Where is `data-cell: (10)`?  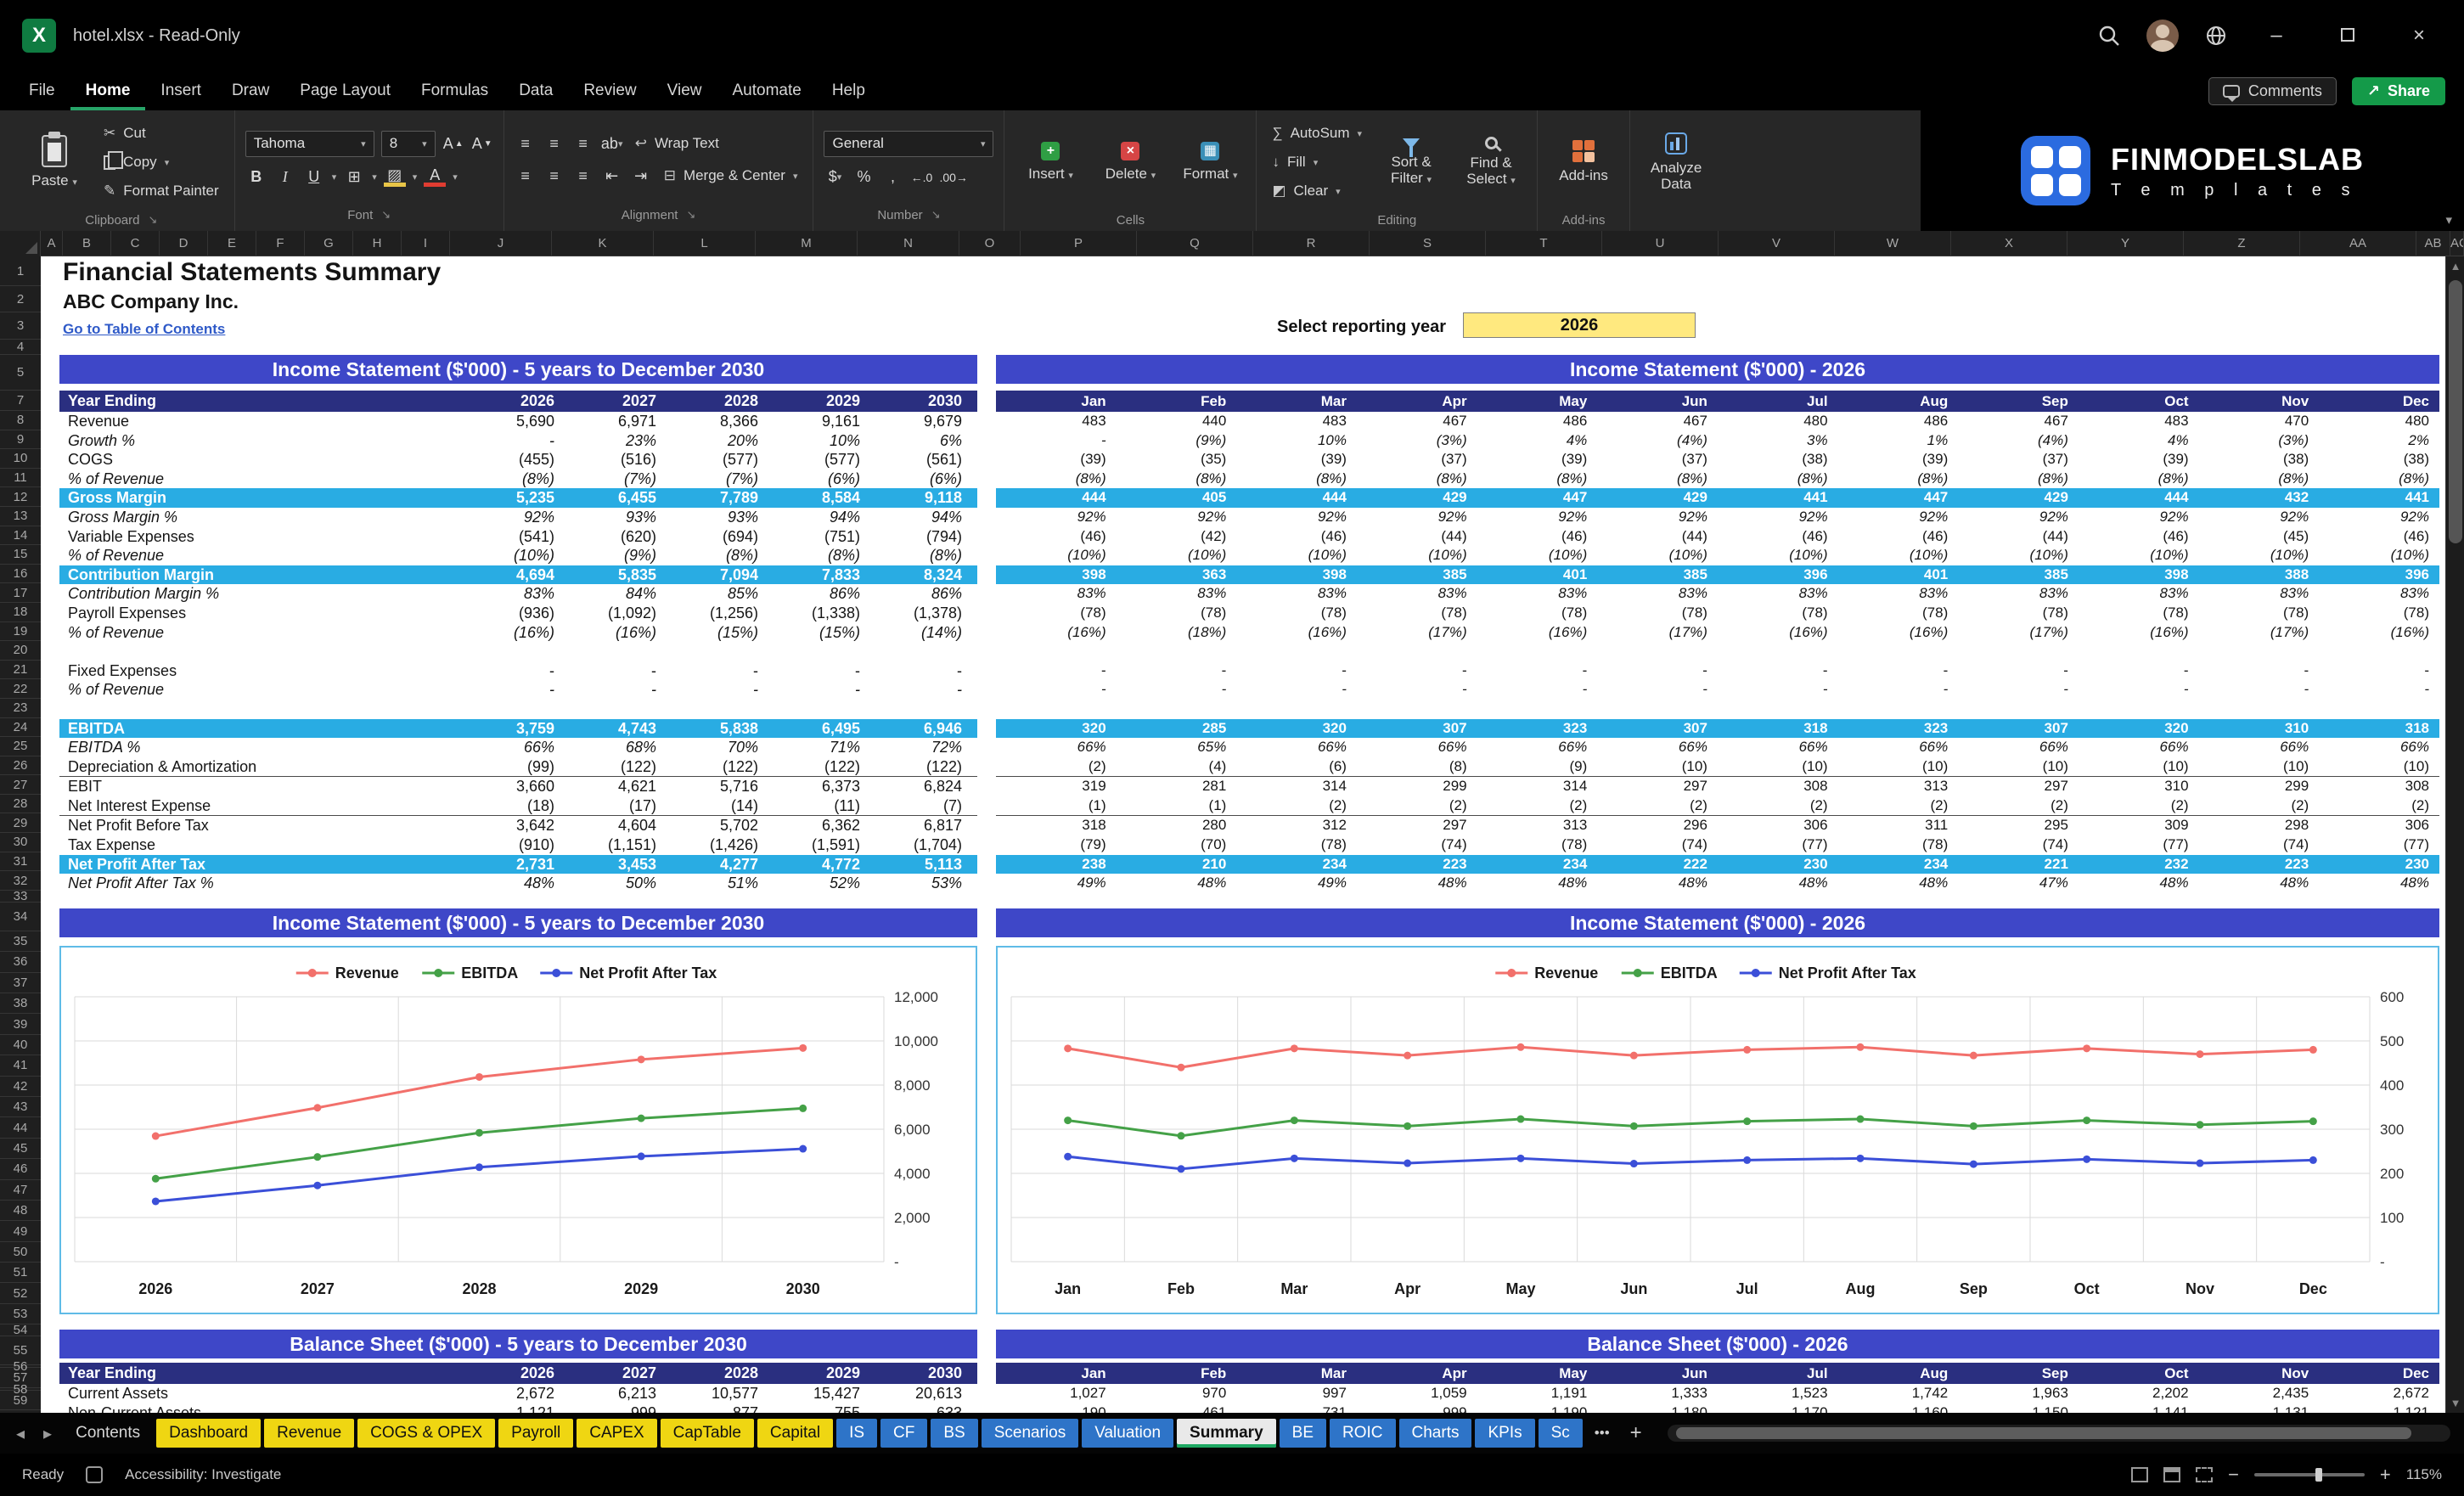 data-cell: (10) is located at coordinates (1898, 767).